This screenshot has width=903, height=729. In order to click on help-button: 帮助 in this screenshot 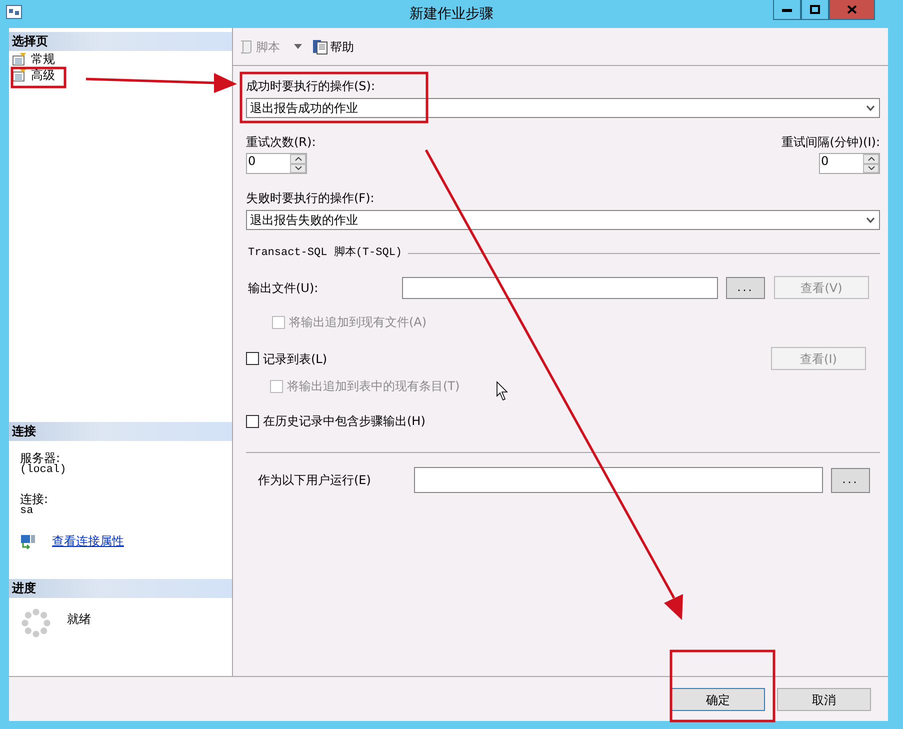, I will do `click(333, 46)`.